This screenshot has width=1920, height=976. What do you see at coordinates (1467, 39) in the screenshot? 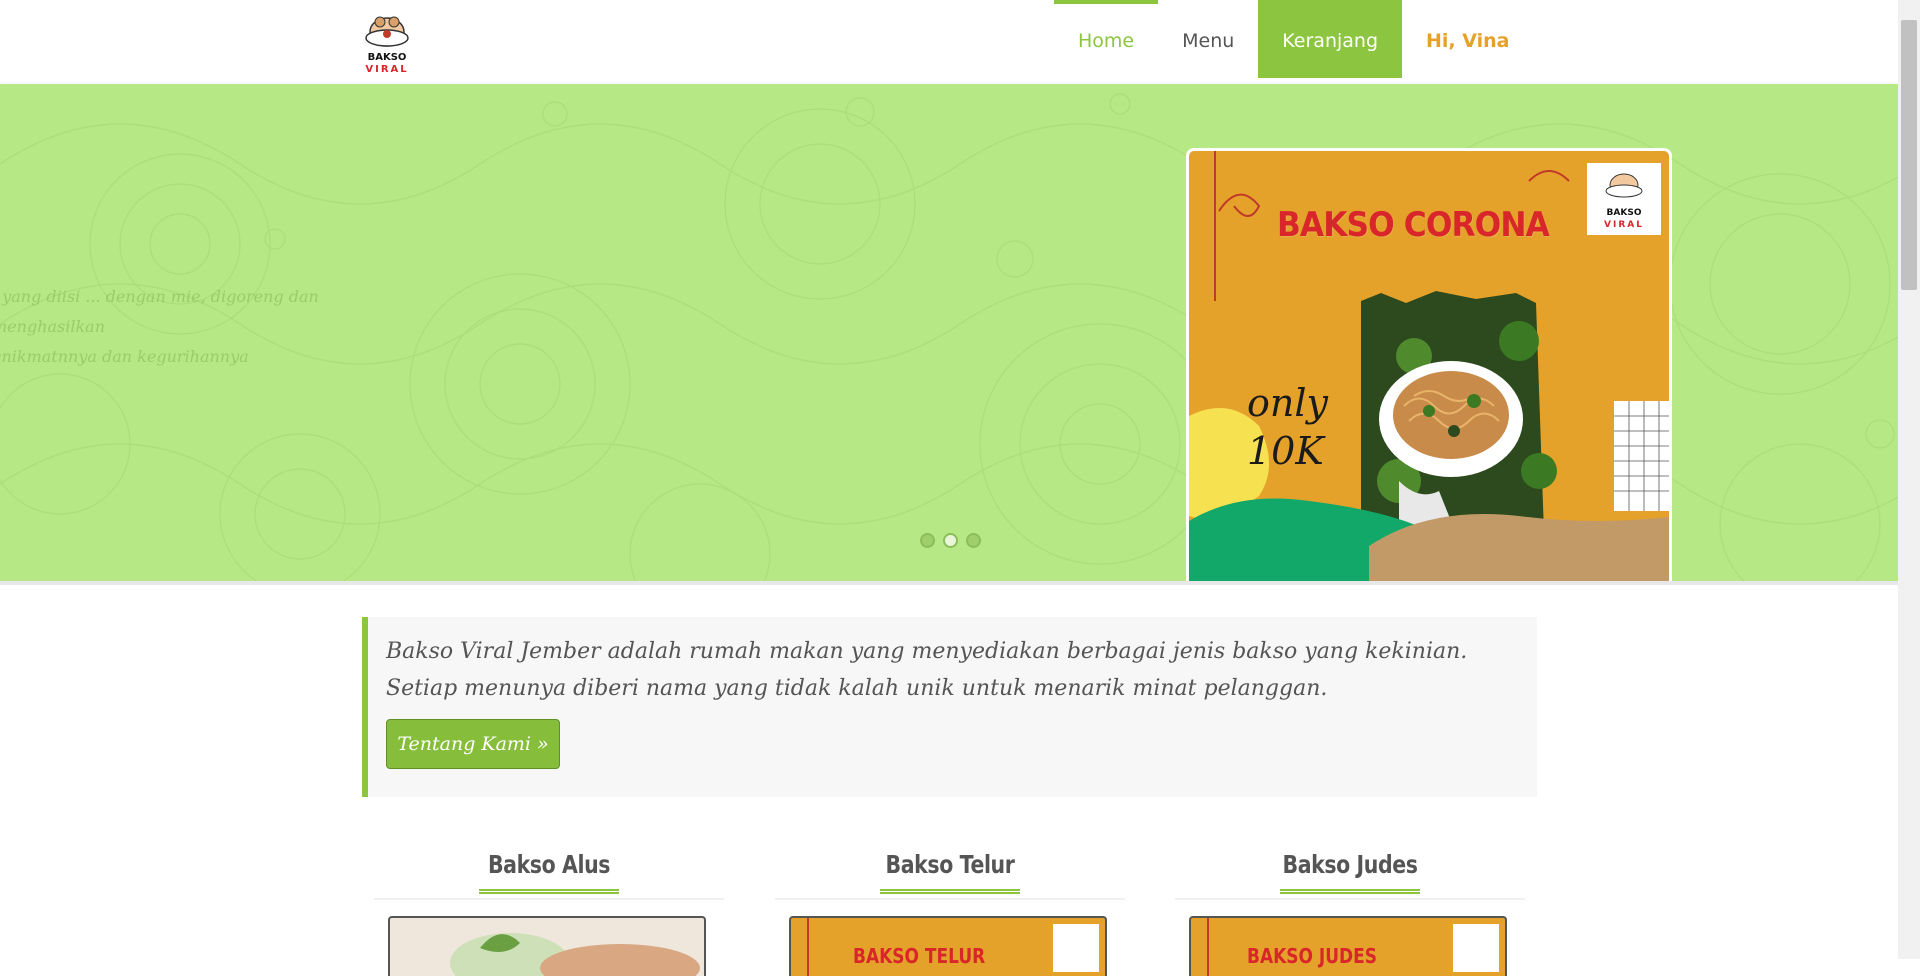
I see `nav-user-greeting: Hi, Vina` at bounding box center [1467, 39].